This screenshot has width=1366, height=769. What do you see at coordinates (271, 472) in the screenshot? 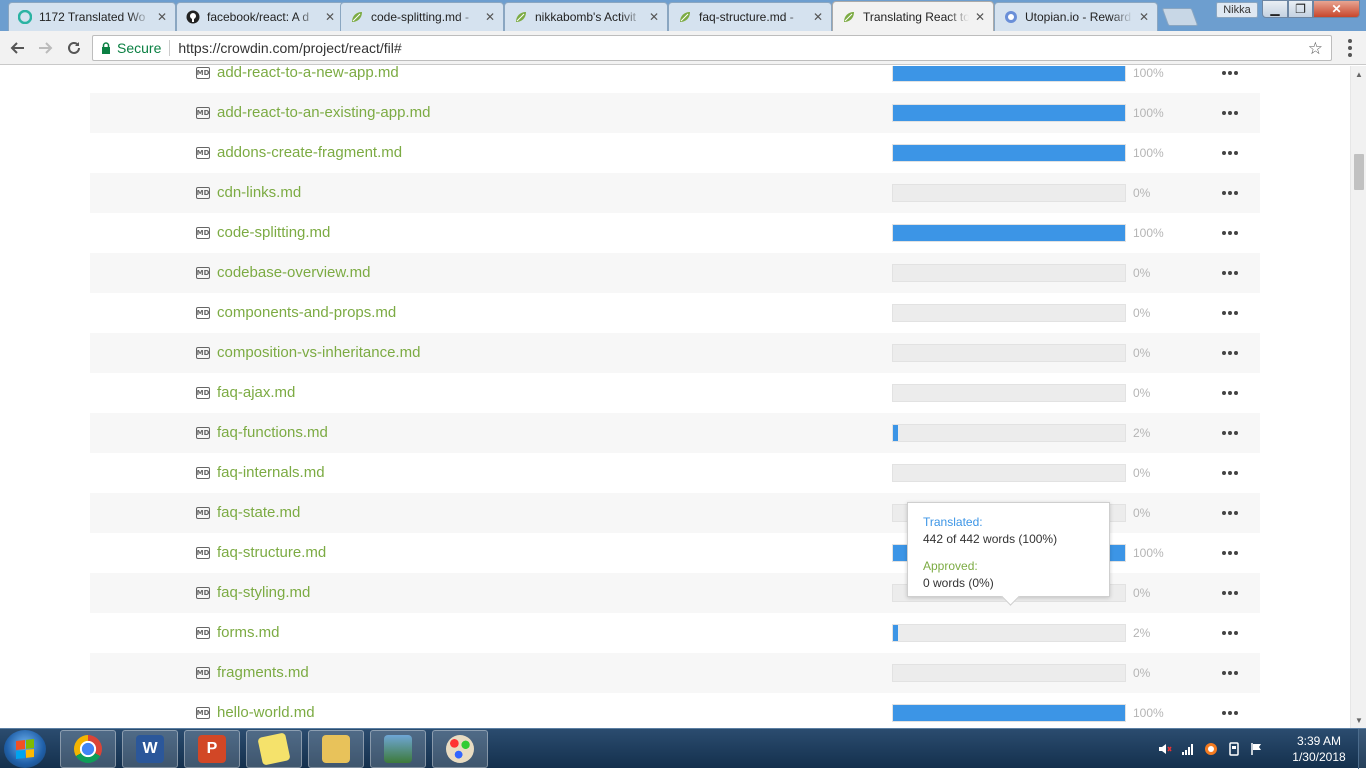
I see `file-link: faq-internals.md` at bounding box center [271, 472].